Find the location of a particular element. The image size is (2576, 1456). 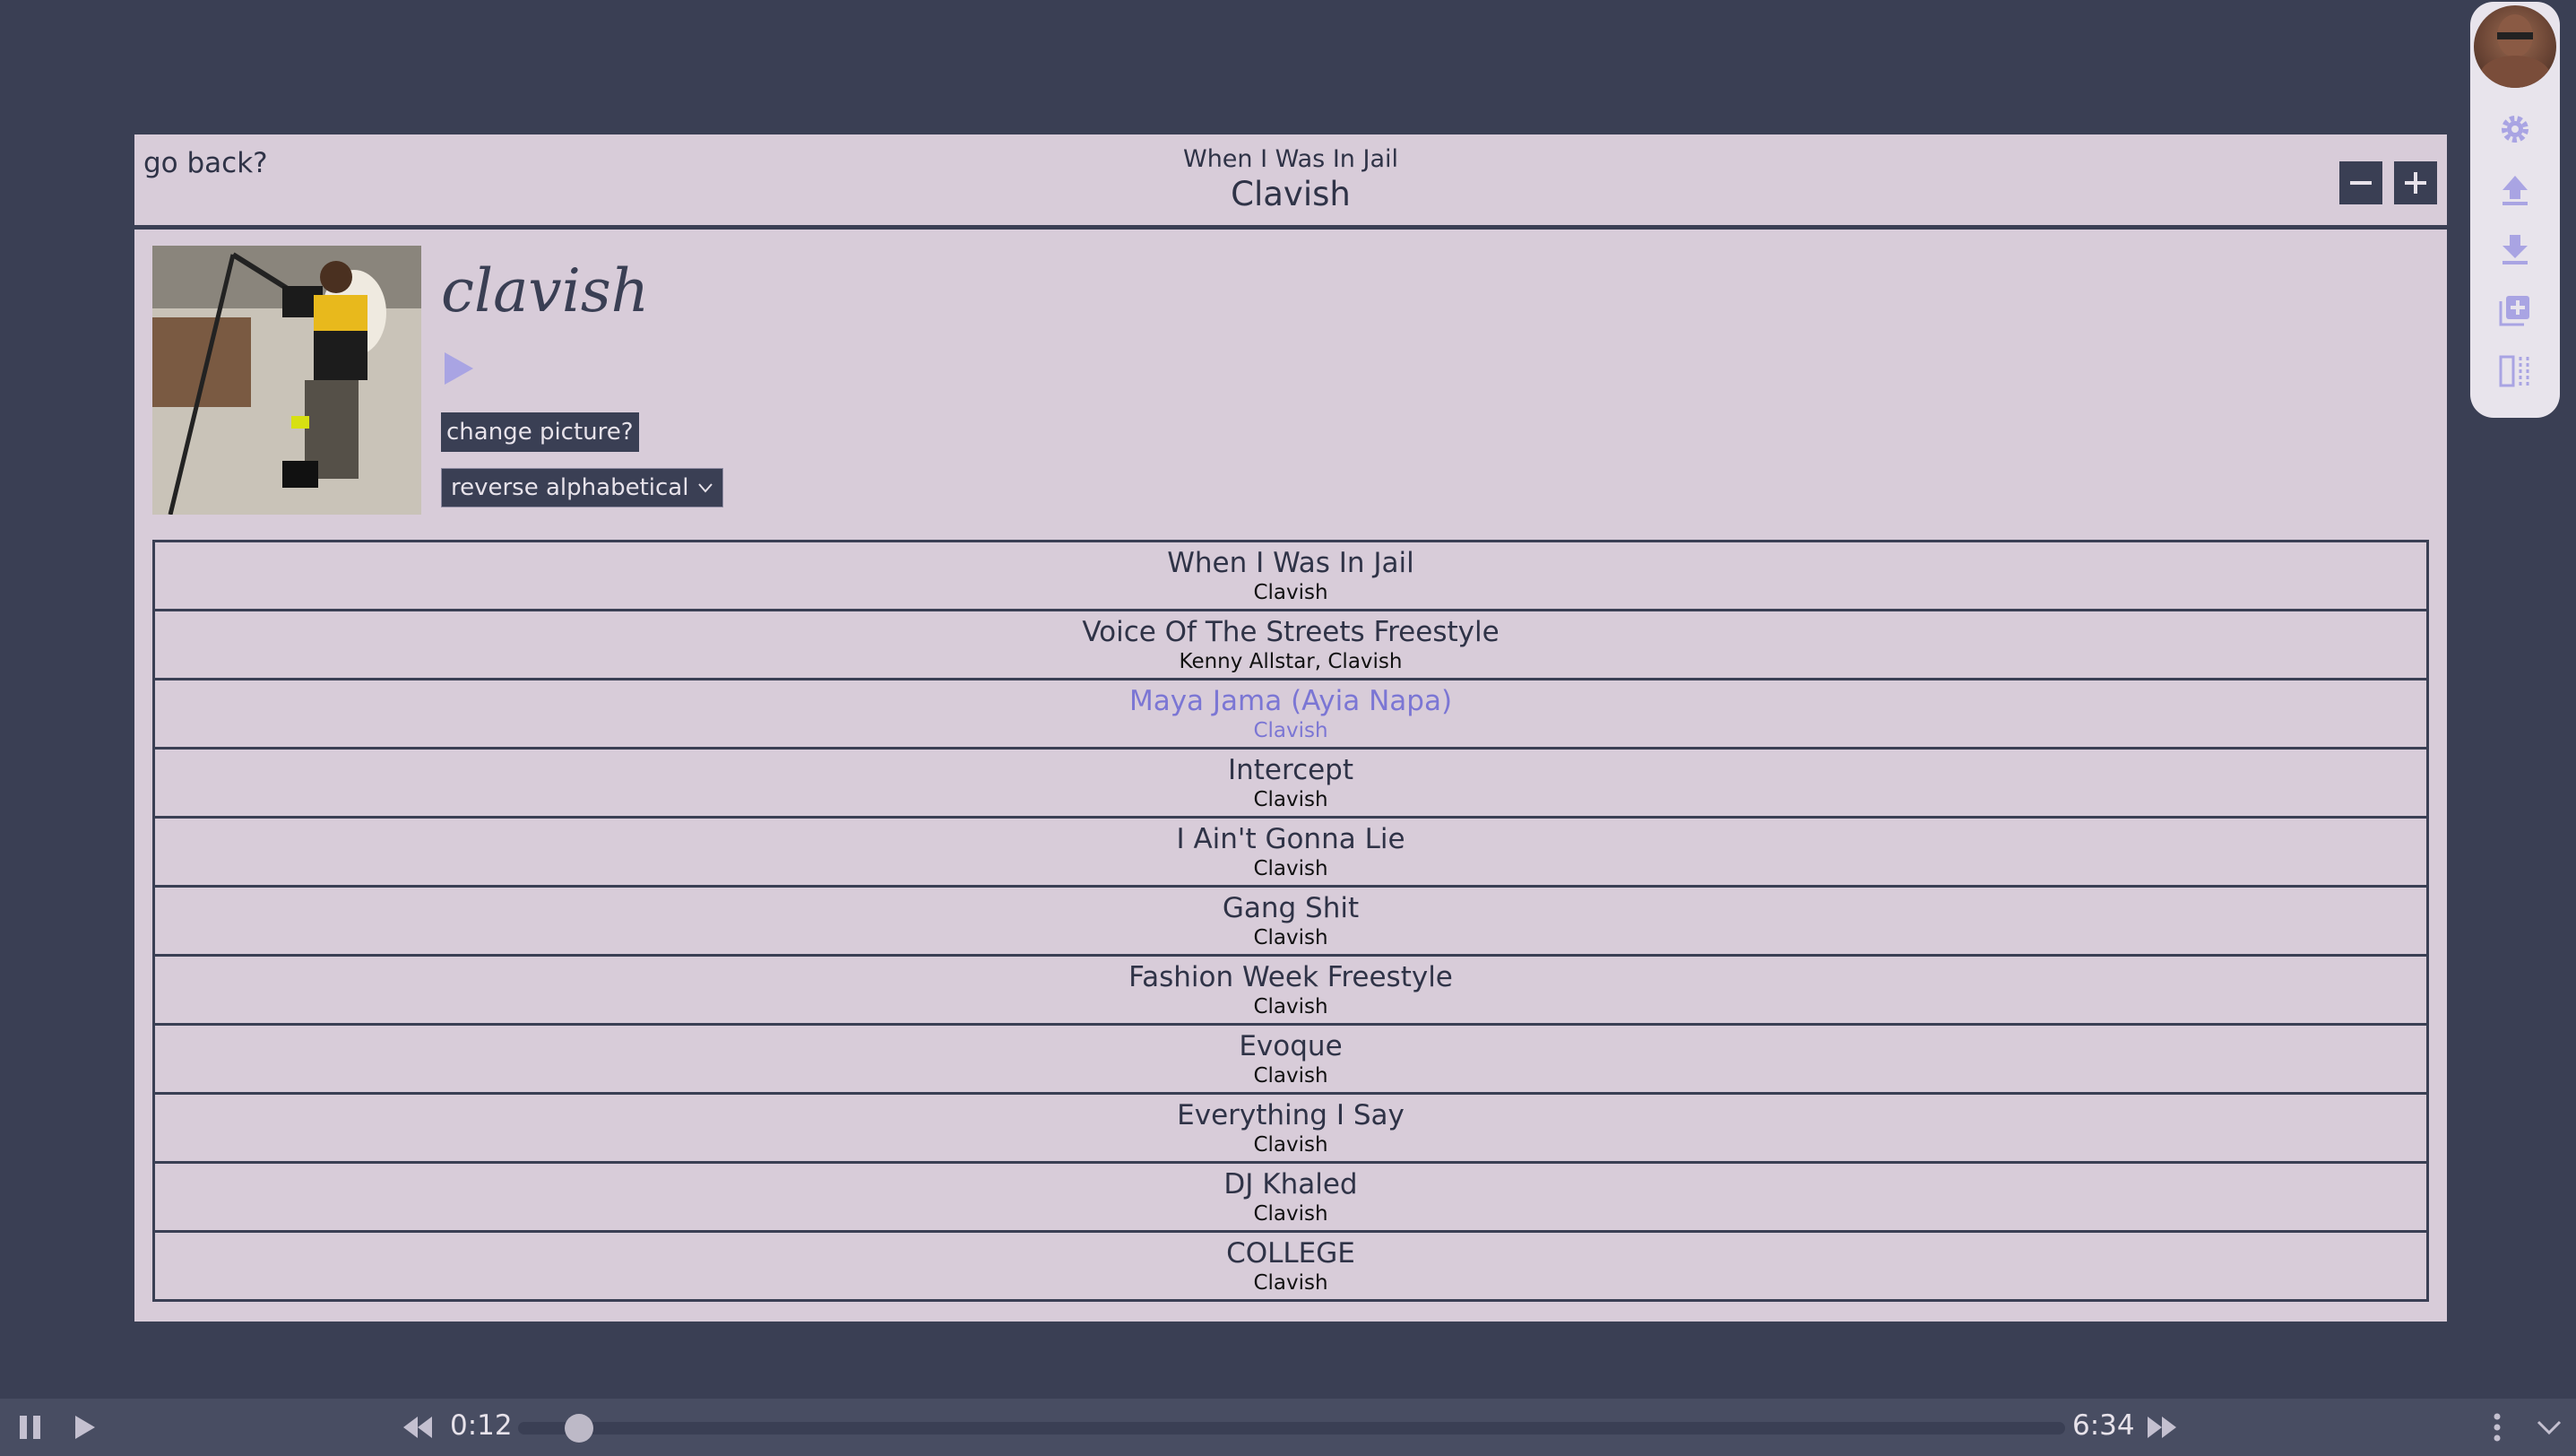

upload-icon is located at coordinates (2515, 190).